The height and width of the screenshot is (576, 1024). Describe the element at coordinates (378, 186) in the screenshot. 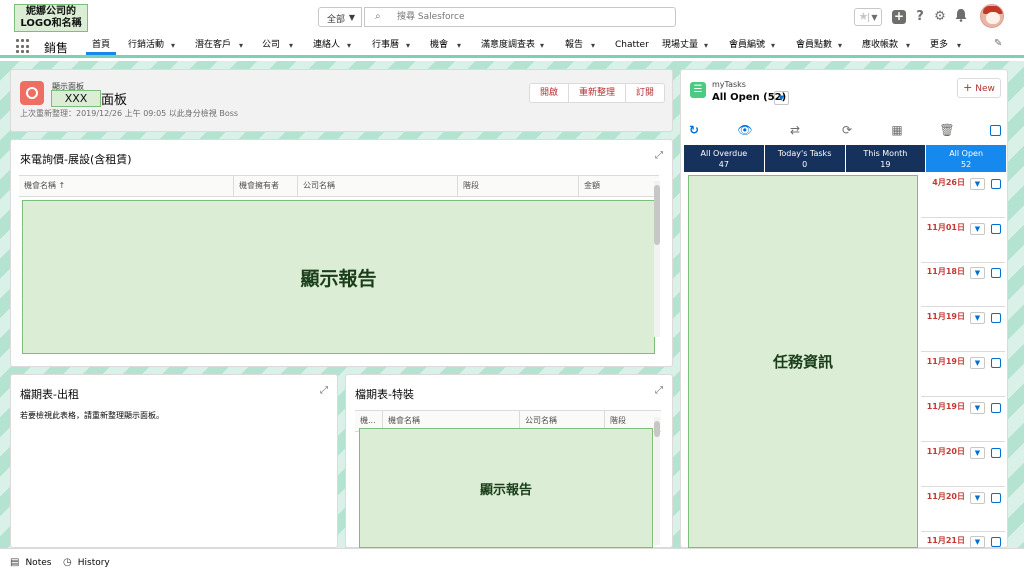

I see `column-header: 公司名稱` at that location.